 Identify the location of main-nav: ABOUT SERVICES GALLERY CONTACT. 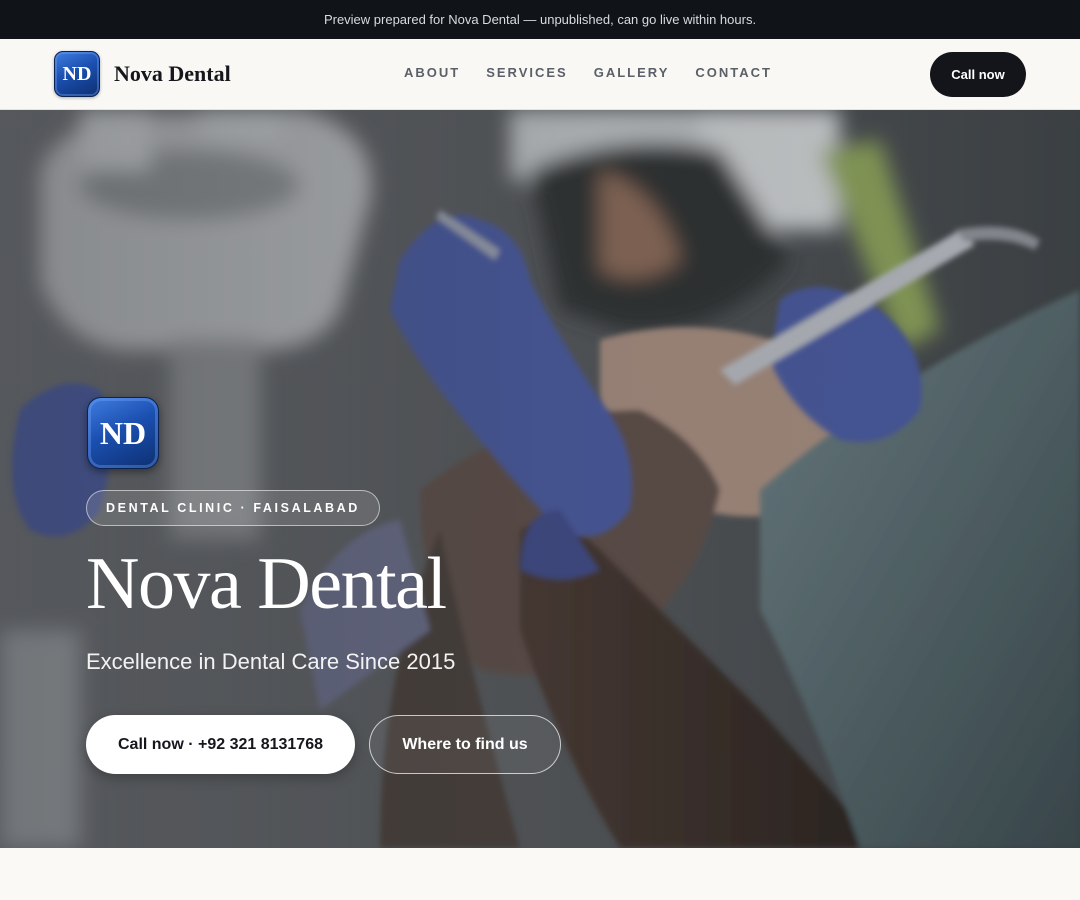
(601, 72).